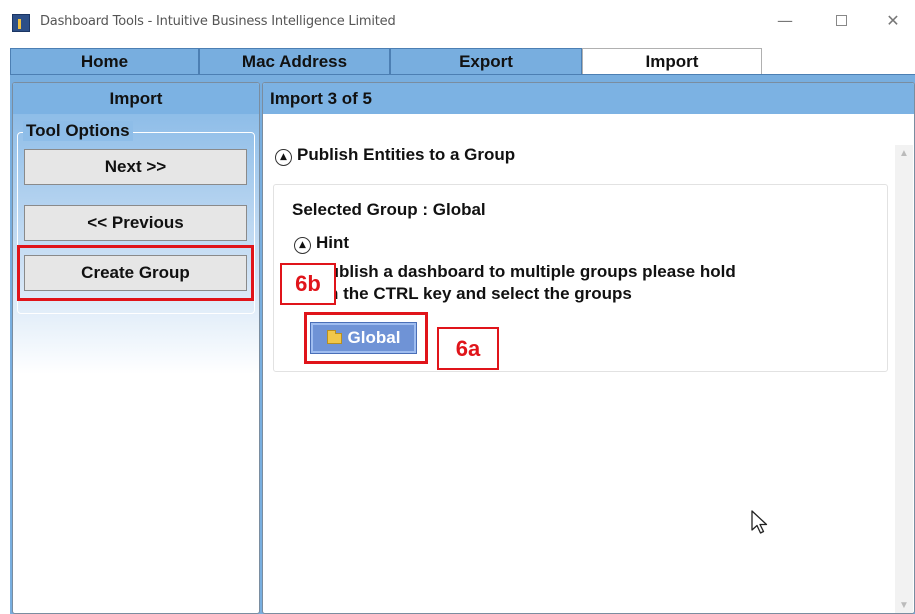 The width and height of the screenshot is (915, 614). I want to click on highlight-global-group, so click(366, 338).